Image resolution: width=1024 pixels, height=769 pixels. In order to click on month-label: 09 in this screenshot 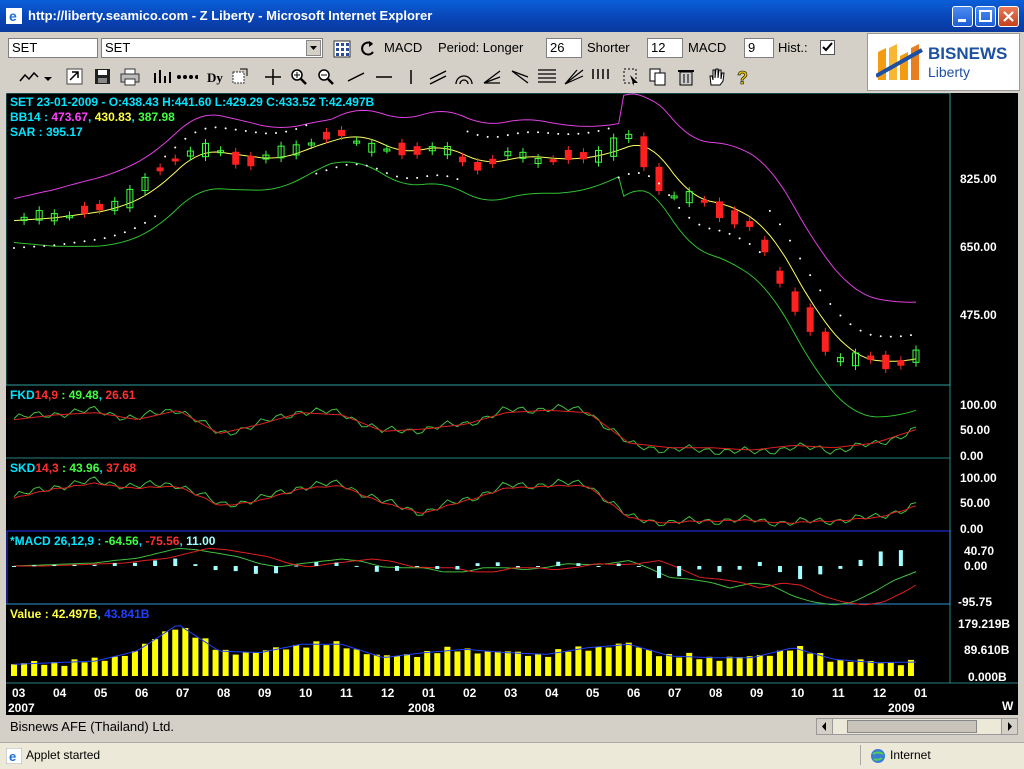, I will do `click(757, 693)`.